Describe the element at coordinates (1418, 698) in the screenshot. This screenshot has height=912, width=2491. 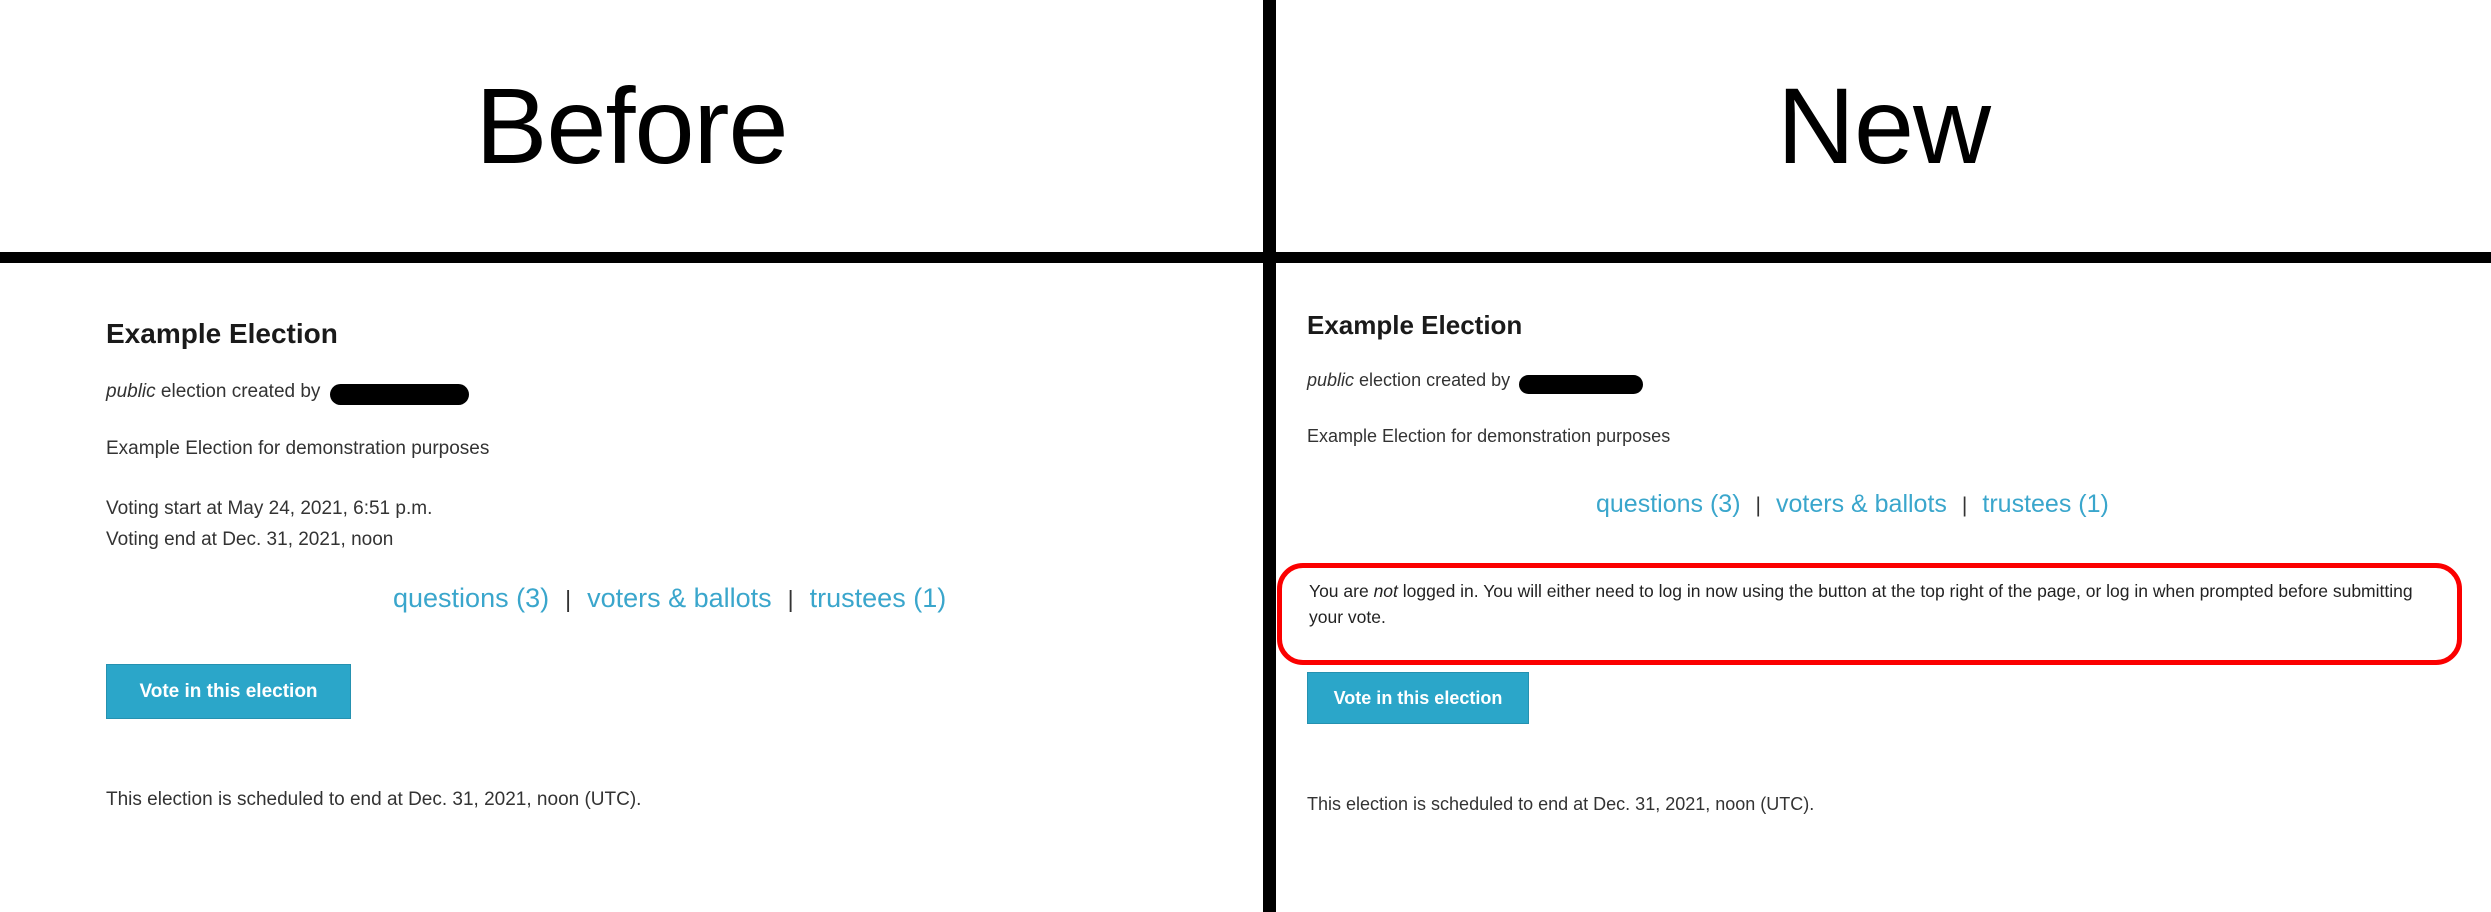
I see `right-vote-in-this-election-button: Vote in this election` at that location.